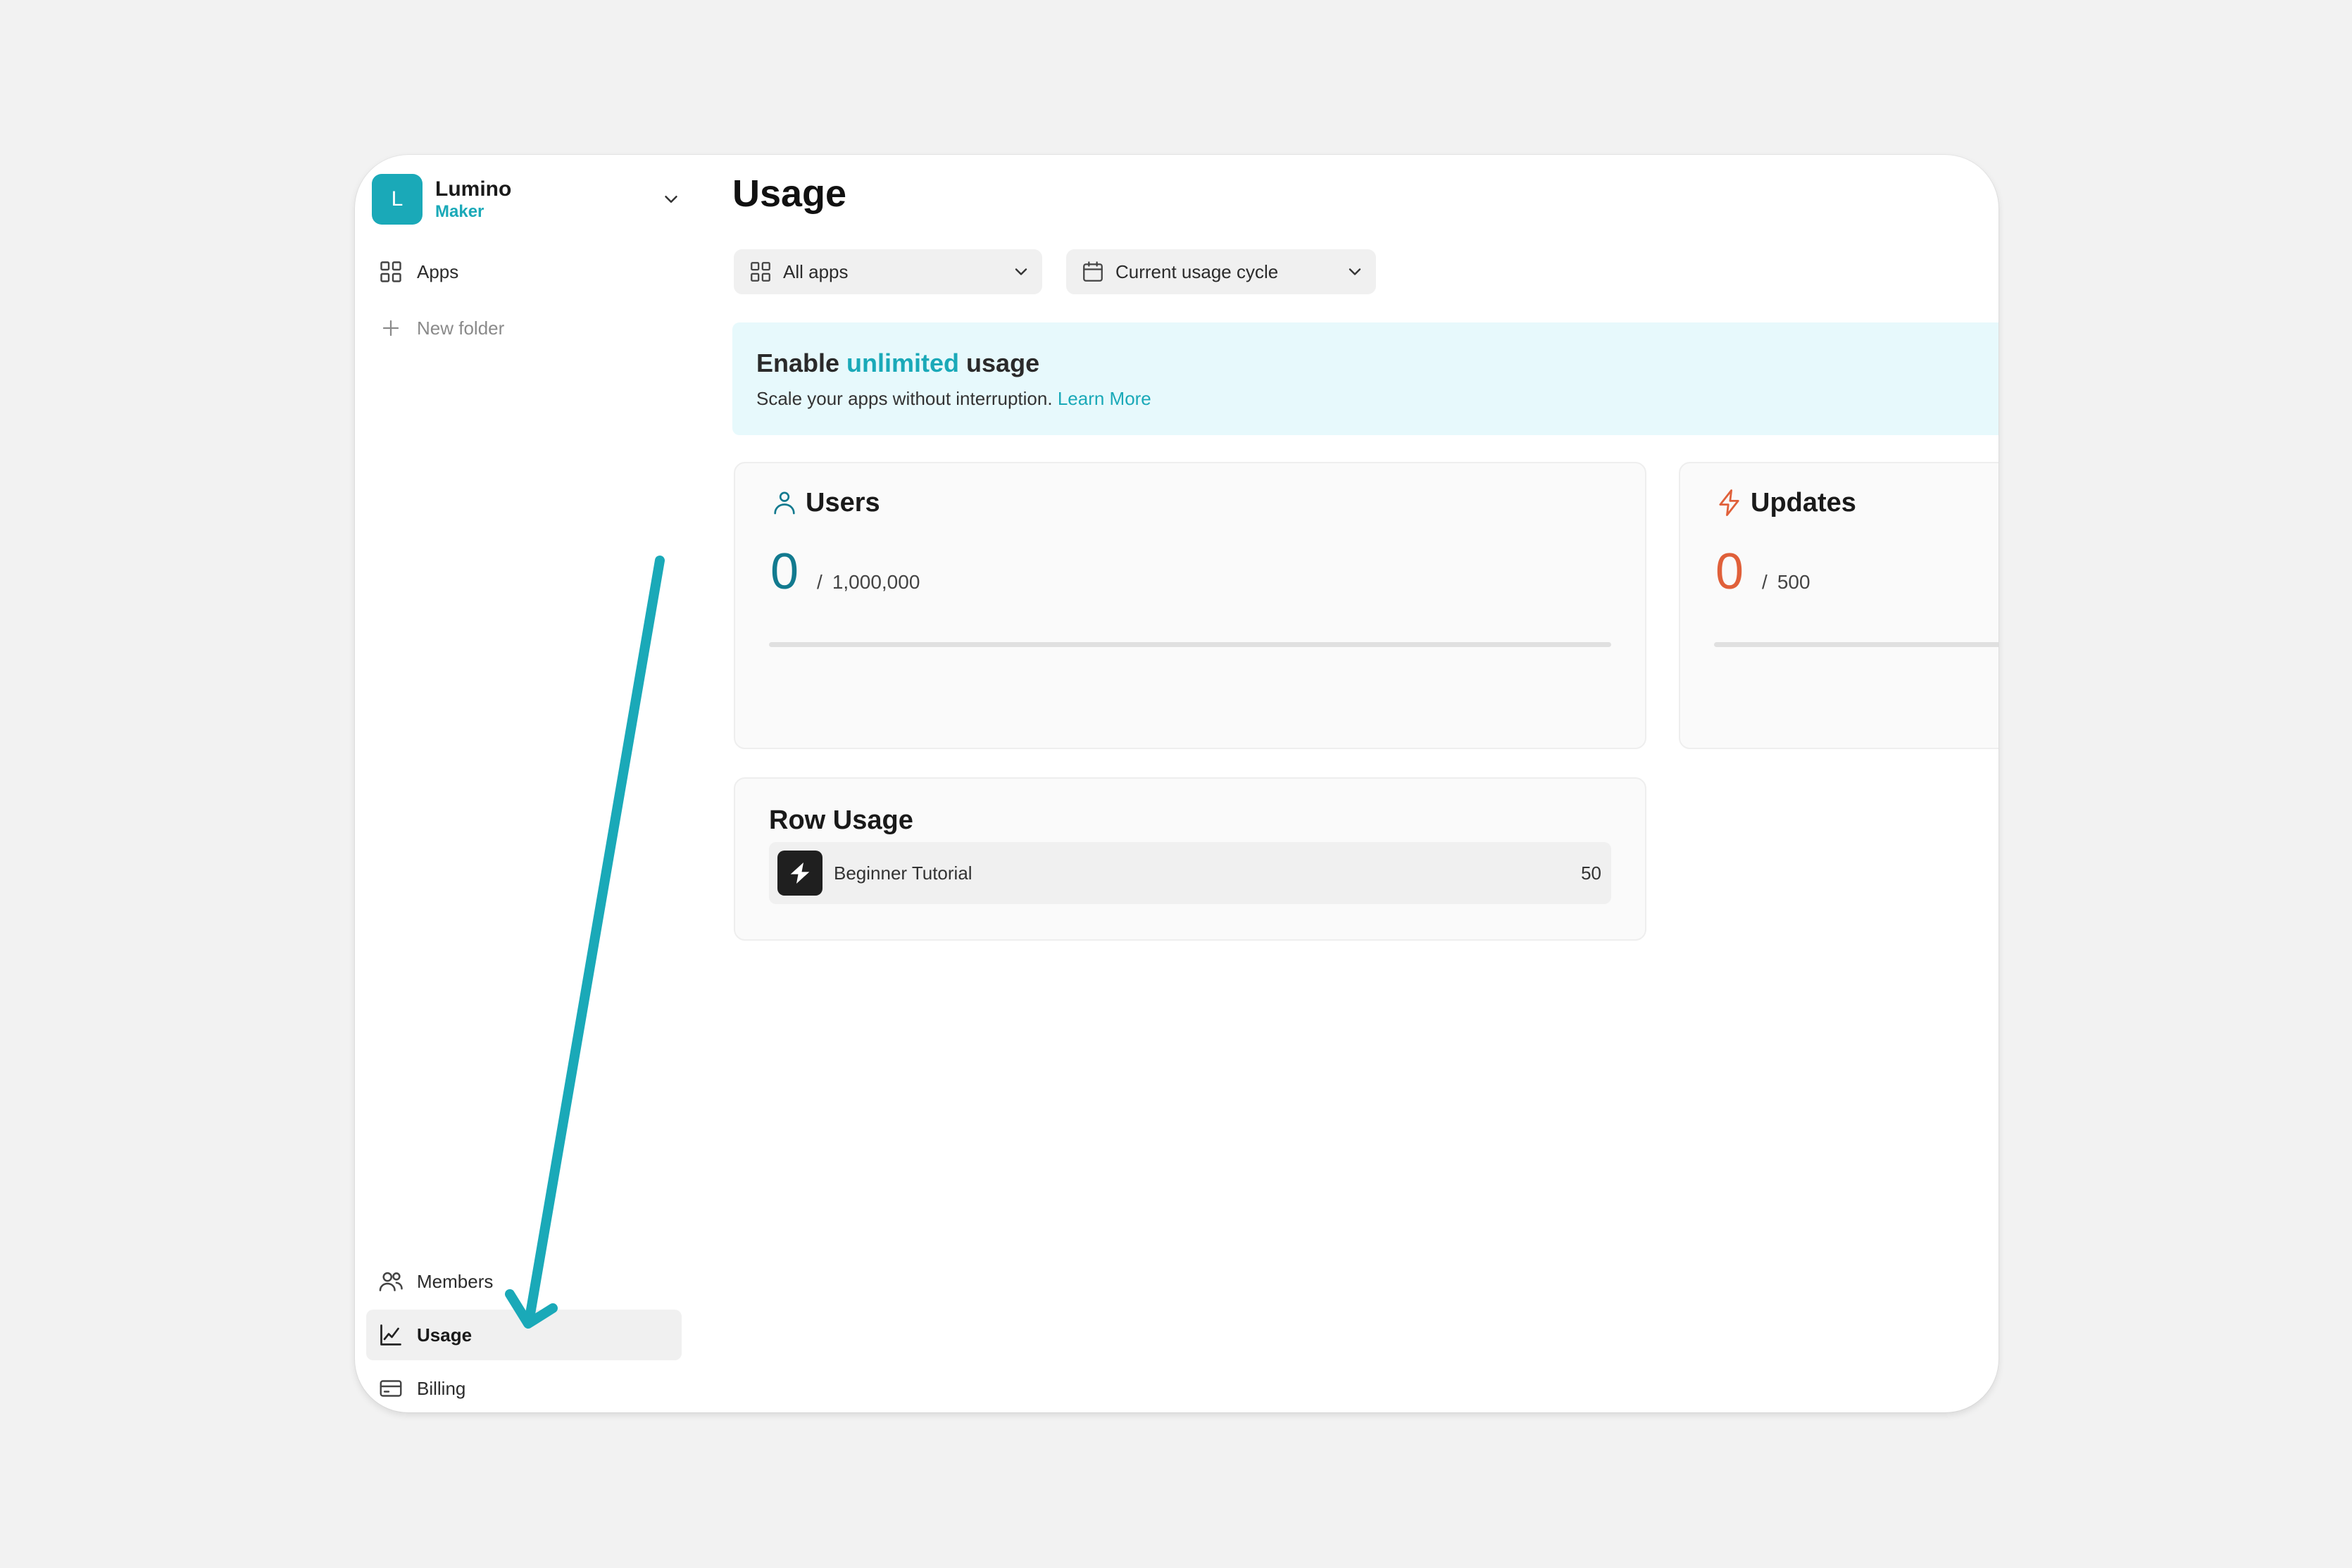 The image size is (2352, 1568). I want to click on sidebar-item-members: Members, so click(524, 1281).